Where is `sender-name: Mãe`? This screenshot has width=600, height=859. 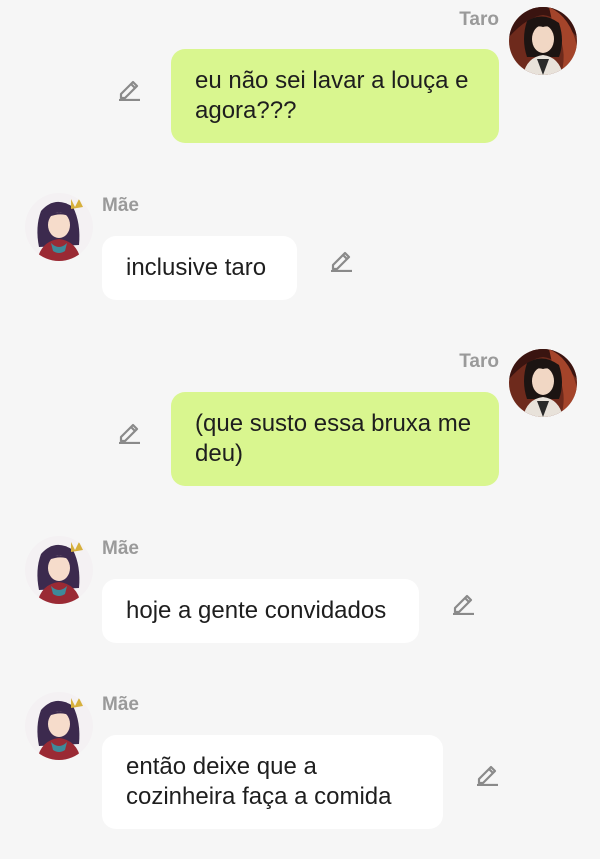
sender-name: Mãe is located at coordinates (120, 704).